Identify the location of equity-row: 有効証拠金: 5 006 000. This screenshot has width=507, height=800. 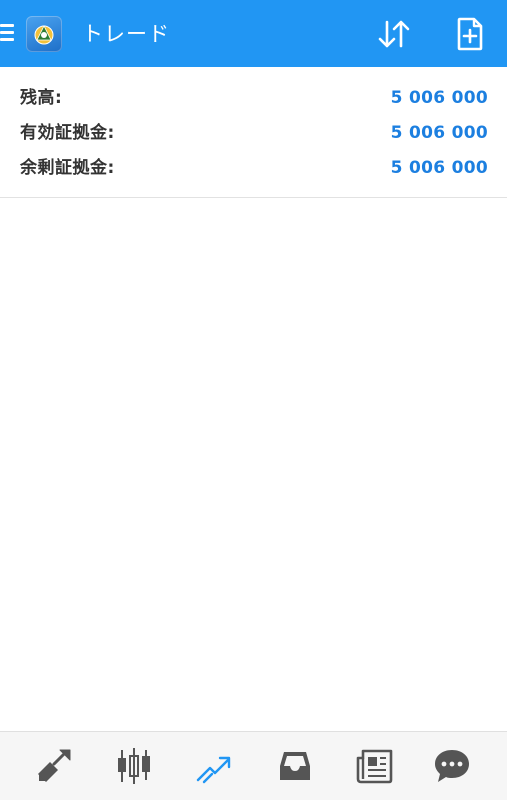
(254, 133).